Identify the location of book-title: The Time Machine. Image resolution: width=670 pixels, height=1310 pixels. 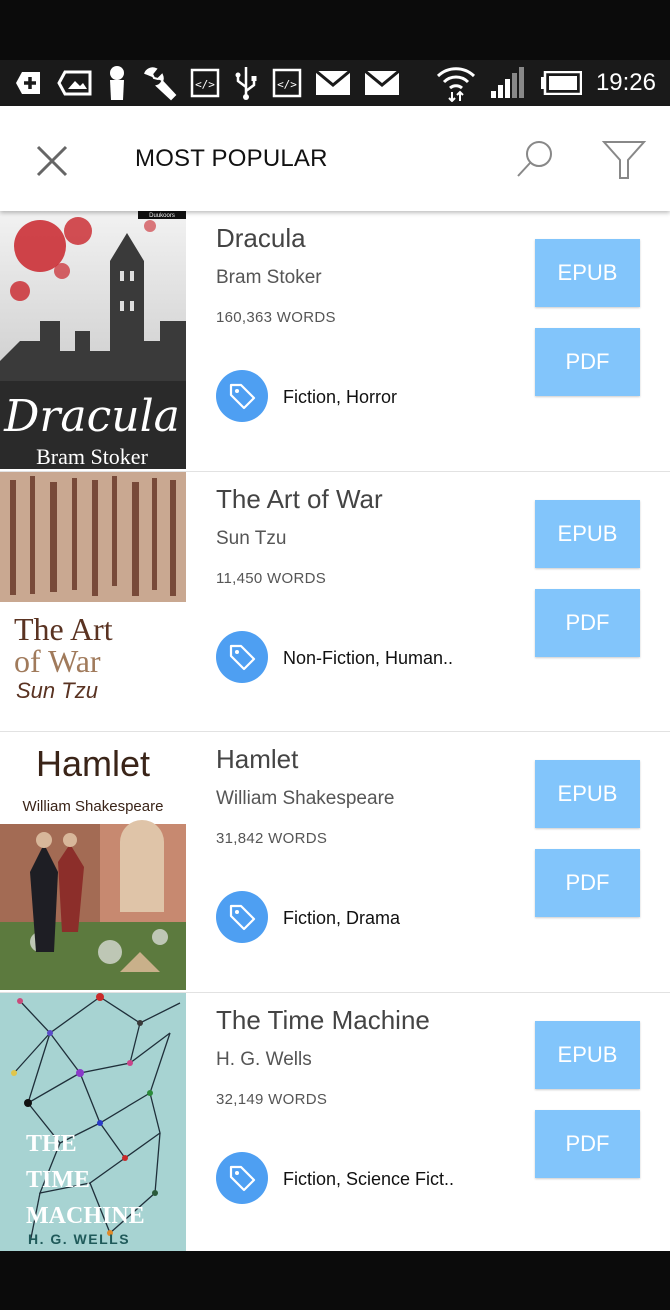
(323, 1019).